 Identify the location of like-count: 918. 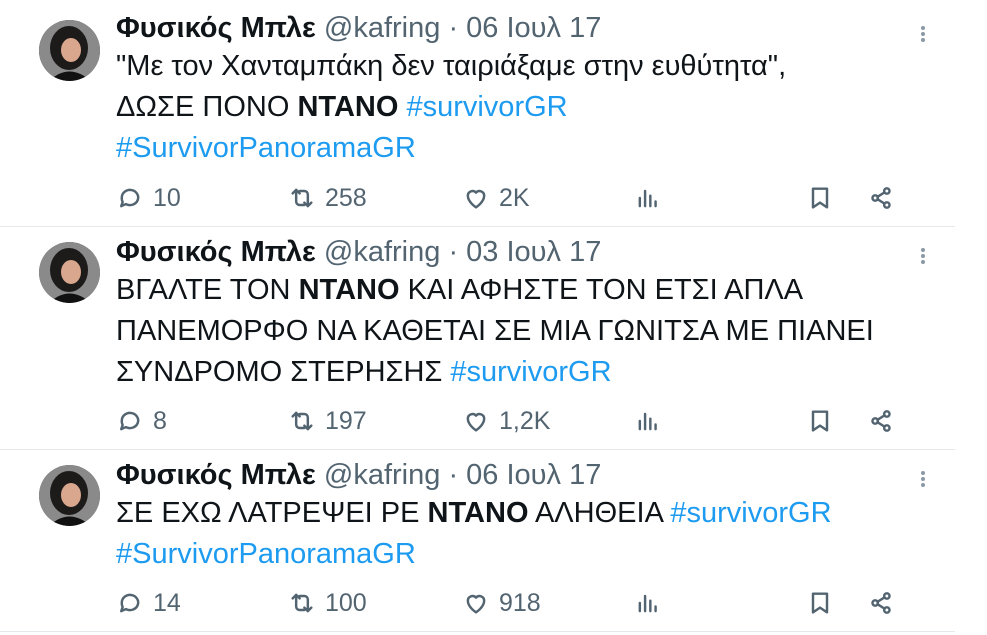
(520, 602).